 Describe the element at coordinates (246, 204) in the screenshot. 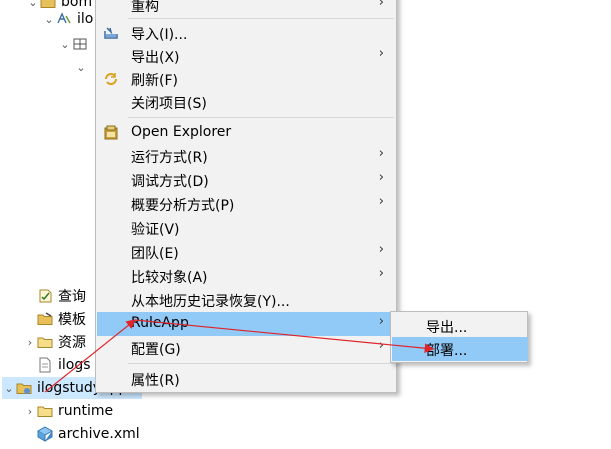

I see `menu-item-profile-as: 概要分析方式(P) ›` at that location.